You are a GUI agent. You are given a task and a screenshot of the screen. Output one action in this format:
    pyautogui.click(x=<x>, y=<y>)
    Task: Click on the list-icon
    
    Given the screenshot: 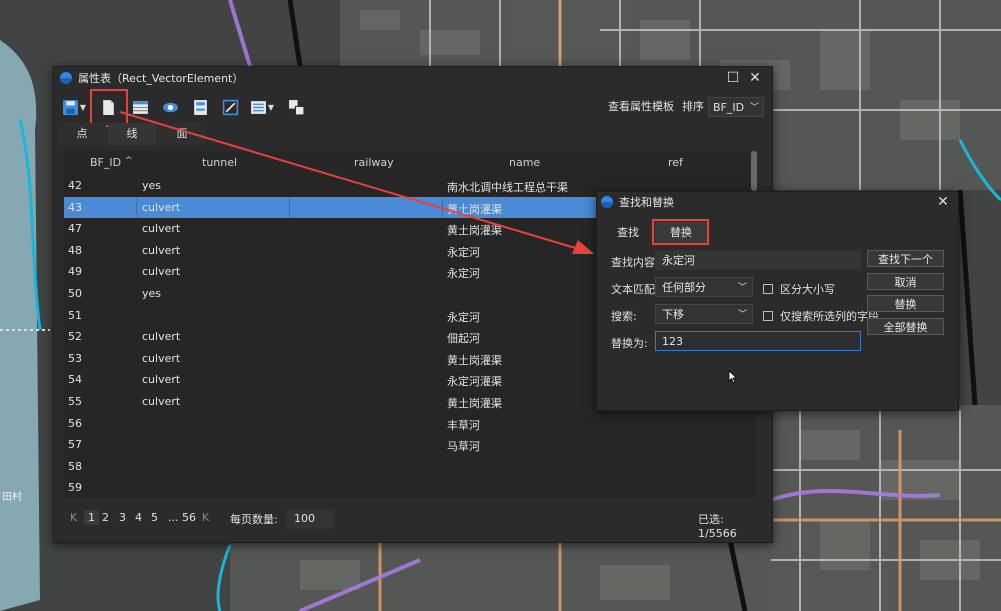 What is the action you would take?
    pyautogui.click(x=258, y=107)
    